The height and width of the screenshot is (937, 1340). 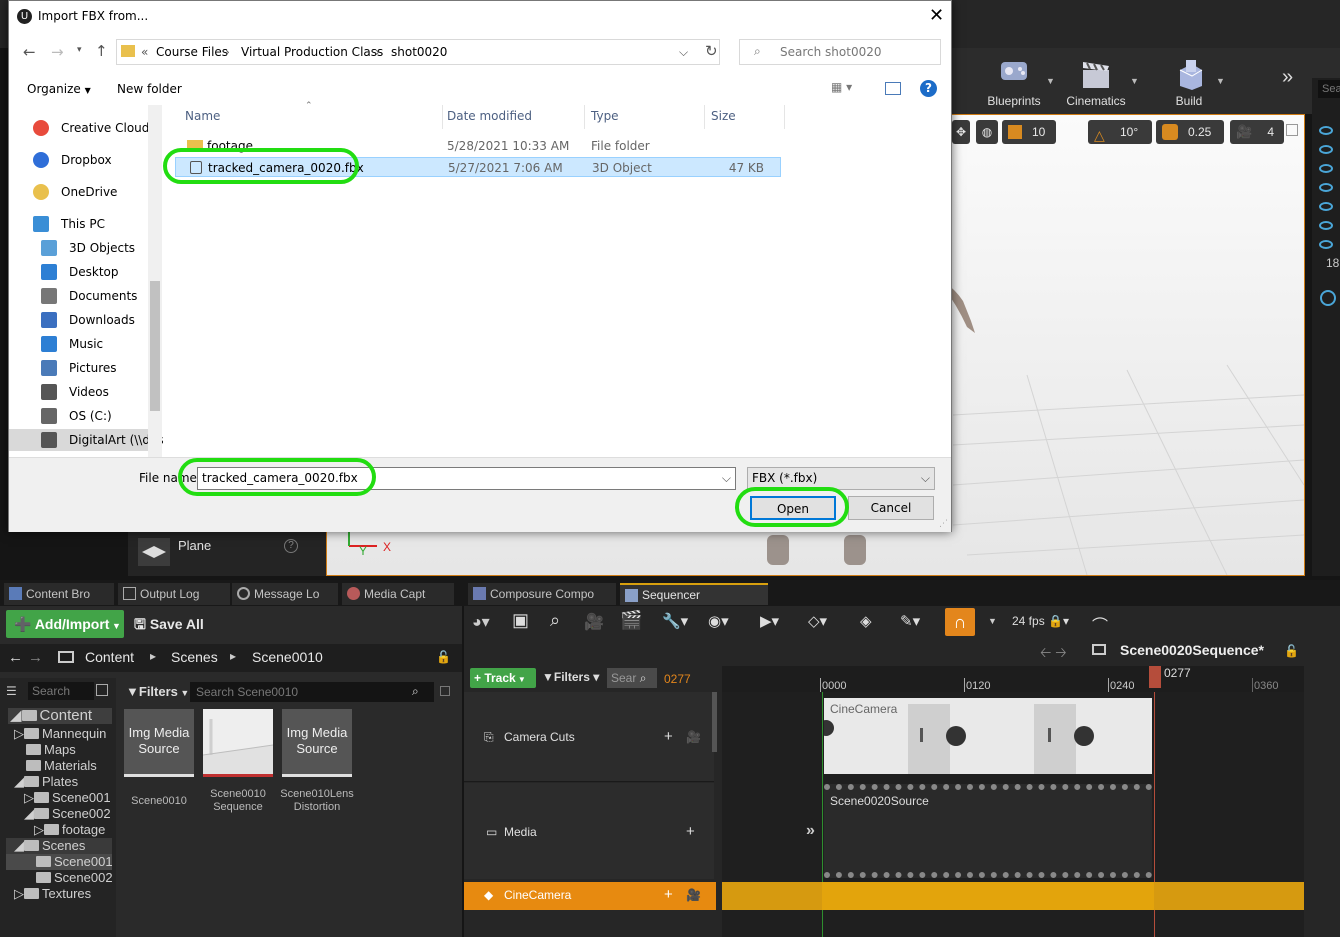 I want to click on address-segment: shot0020, so click(x=419, y=52).